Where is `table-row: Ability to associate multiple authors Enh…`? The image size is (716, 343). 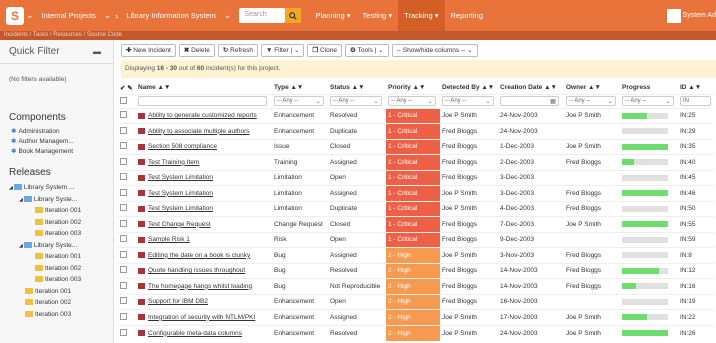
table-row: Ability to associate multiple authors Enh… is located at coordinates (416, 131).